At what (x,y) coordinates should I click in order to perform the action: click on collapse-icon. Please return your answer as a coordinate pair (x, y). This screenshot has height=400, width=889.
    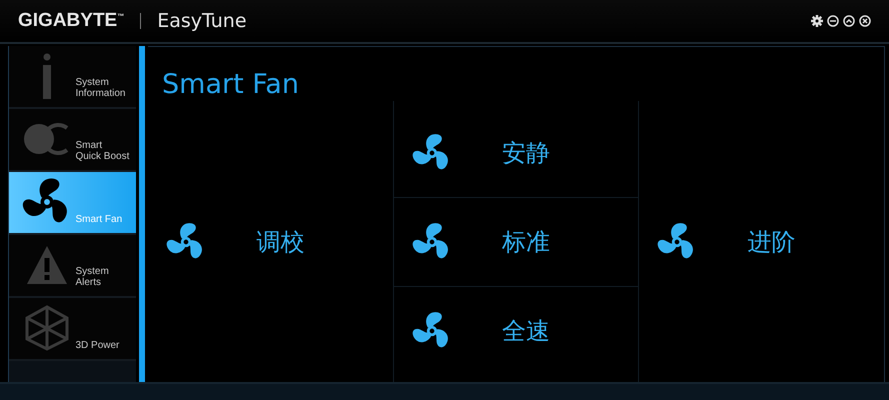
    Looking at the image, I should click on (849, 21).